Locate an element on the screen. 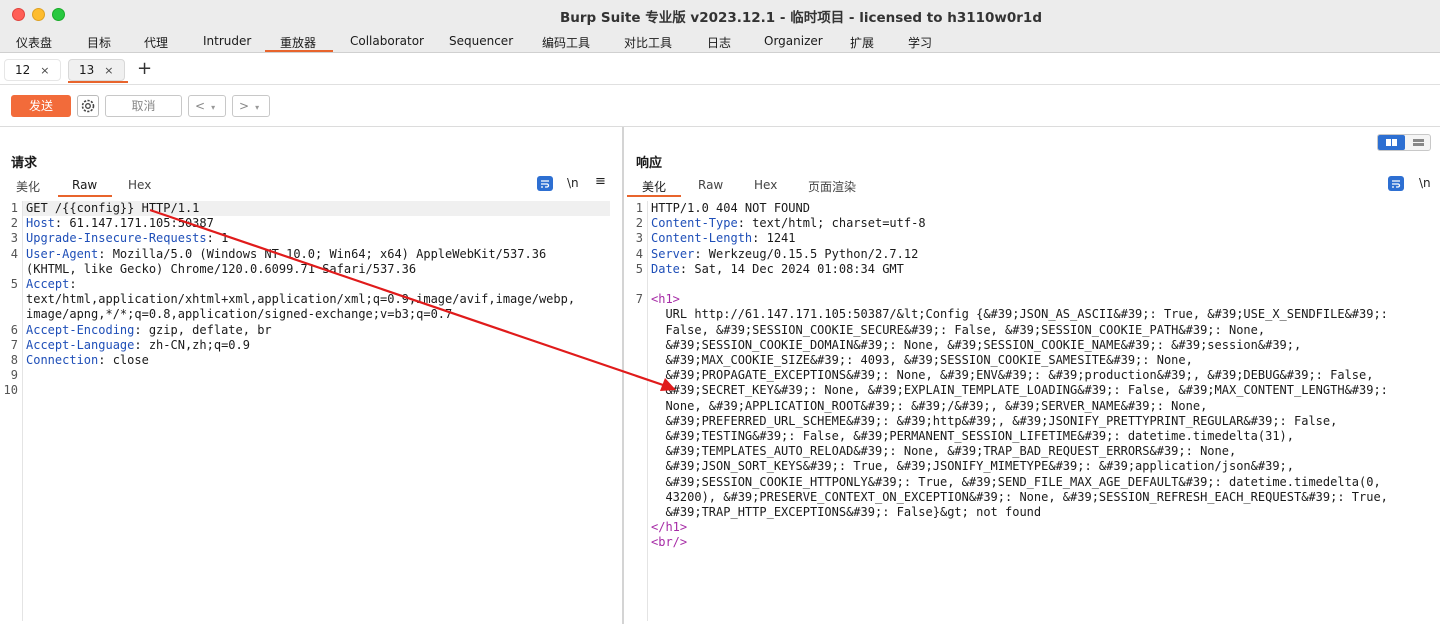  header-value: : gzip, deflate, br is located at coordinates (203, 329).